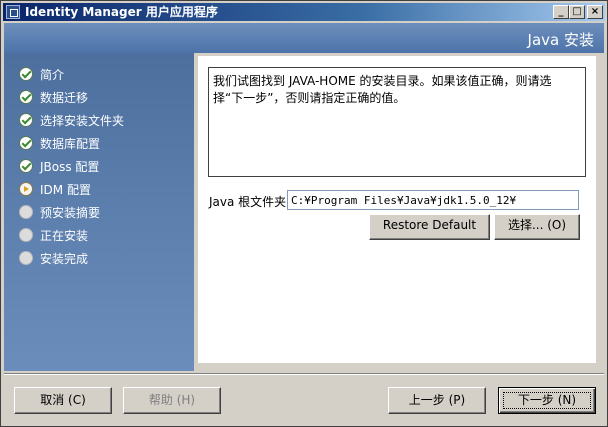 This screenshot has height=427, width=608. I want to click on help-button: 帮助 (H), so click(172, 400).